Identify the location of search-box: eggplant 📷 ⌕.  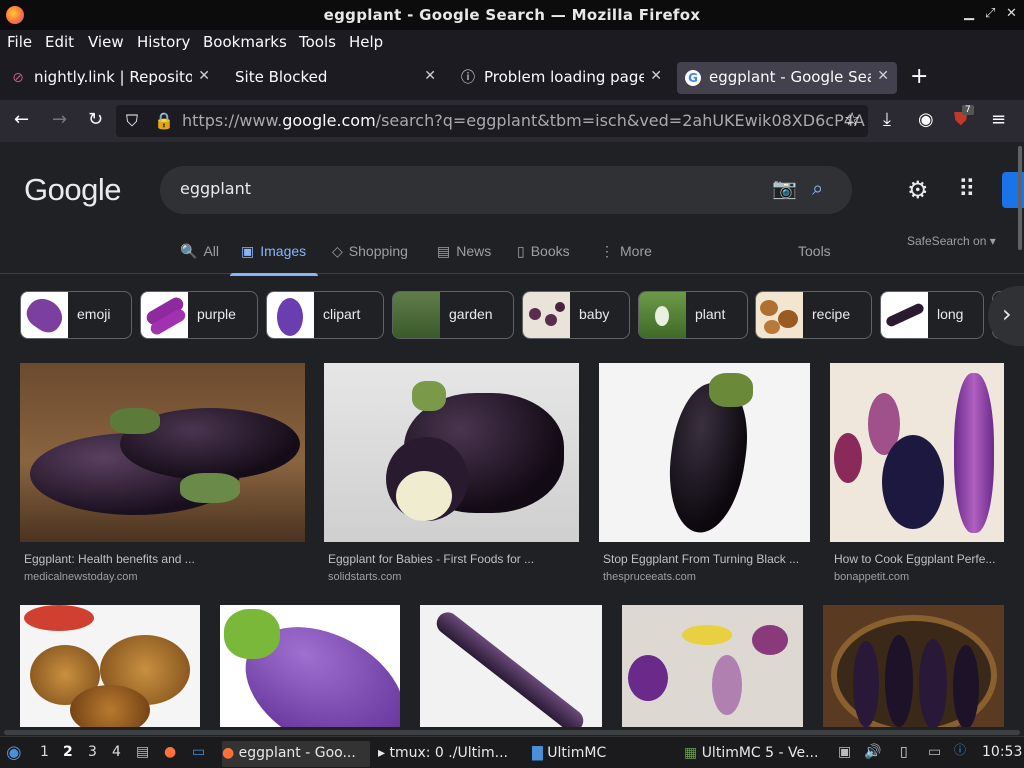
(506, 190).